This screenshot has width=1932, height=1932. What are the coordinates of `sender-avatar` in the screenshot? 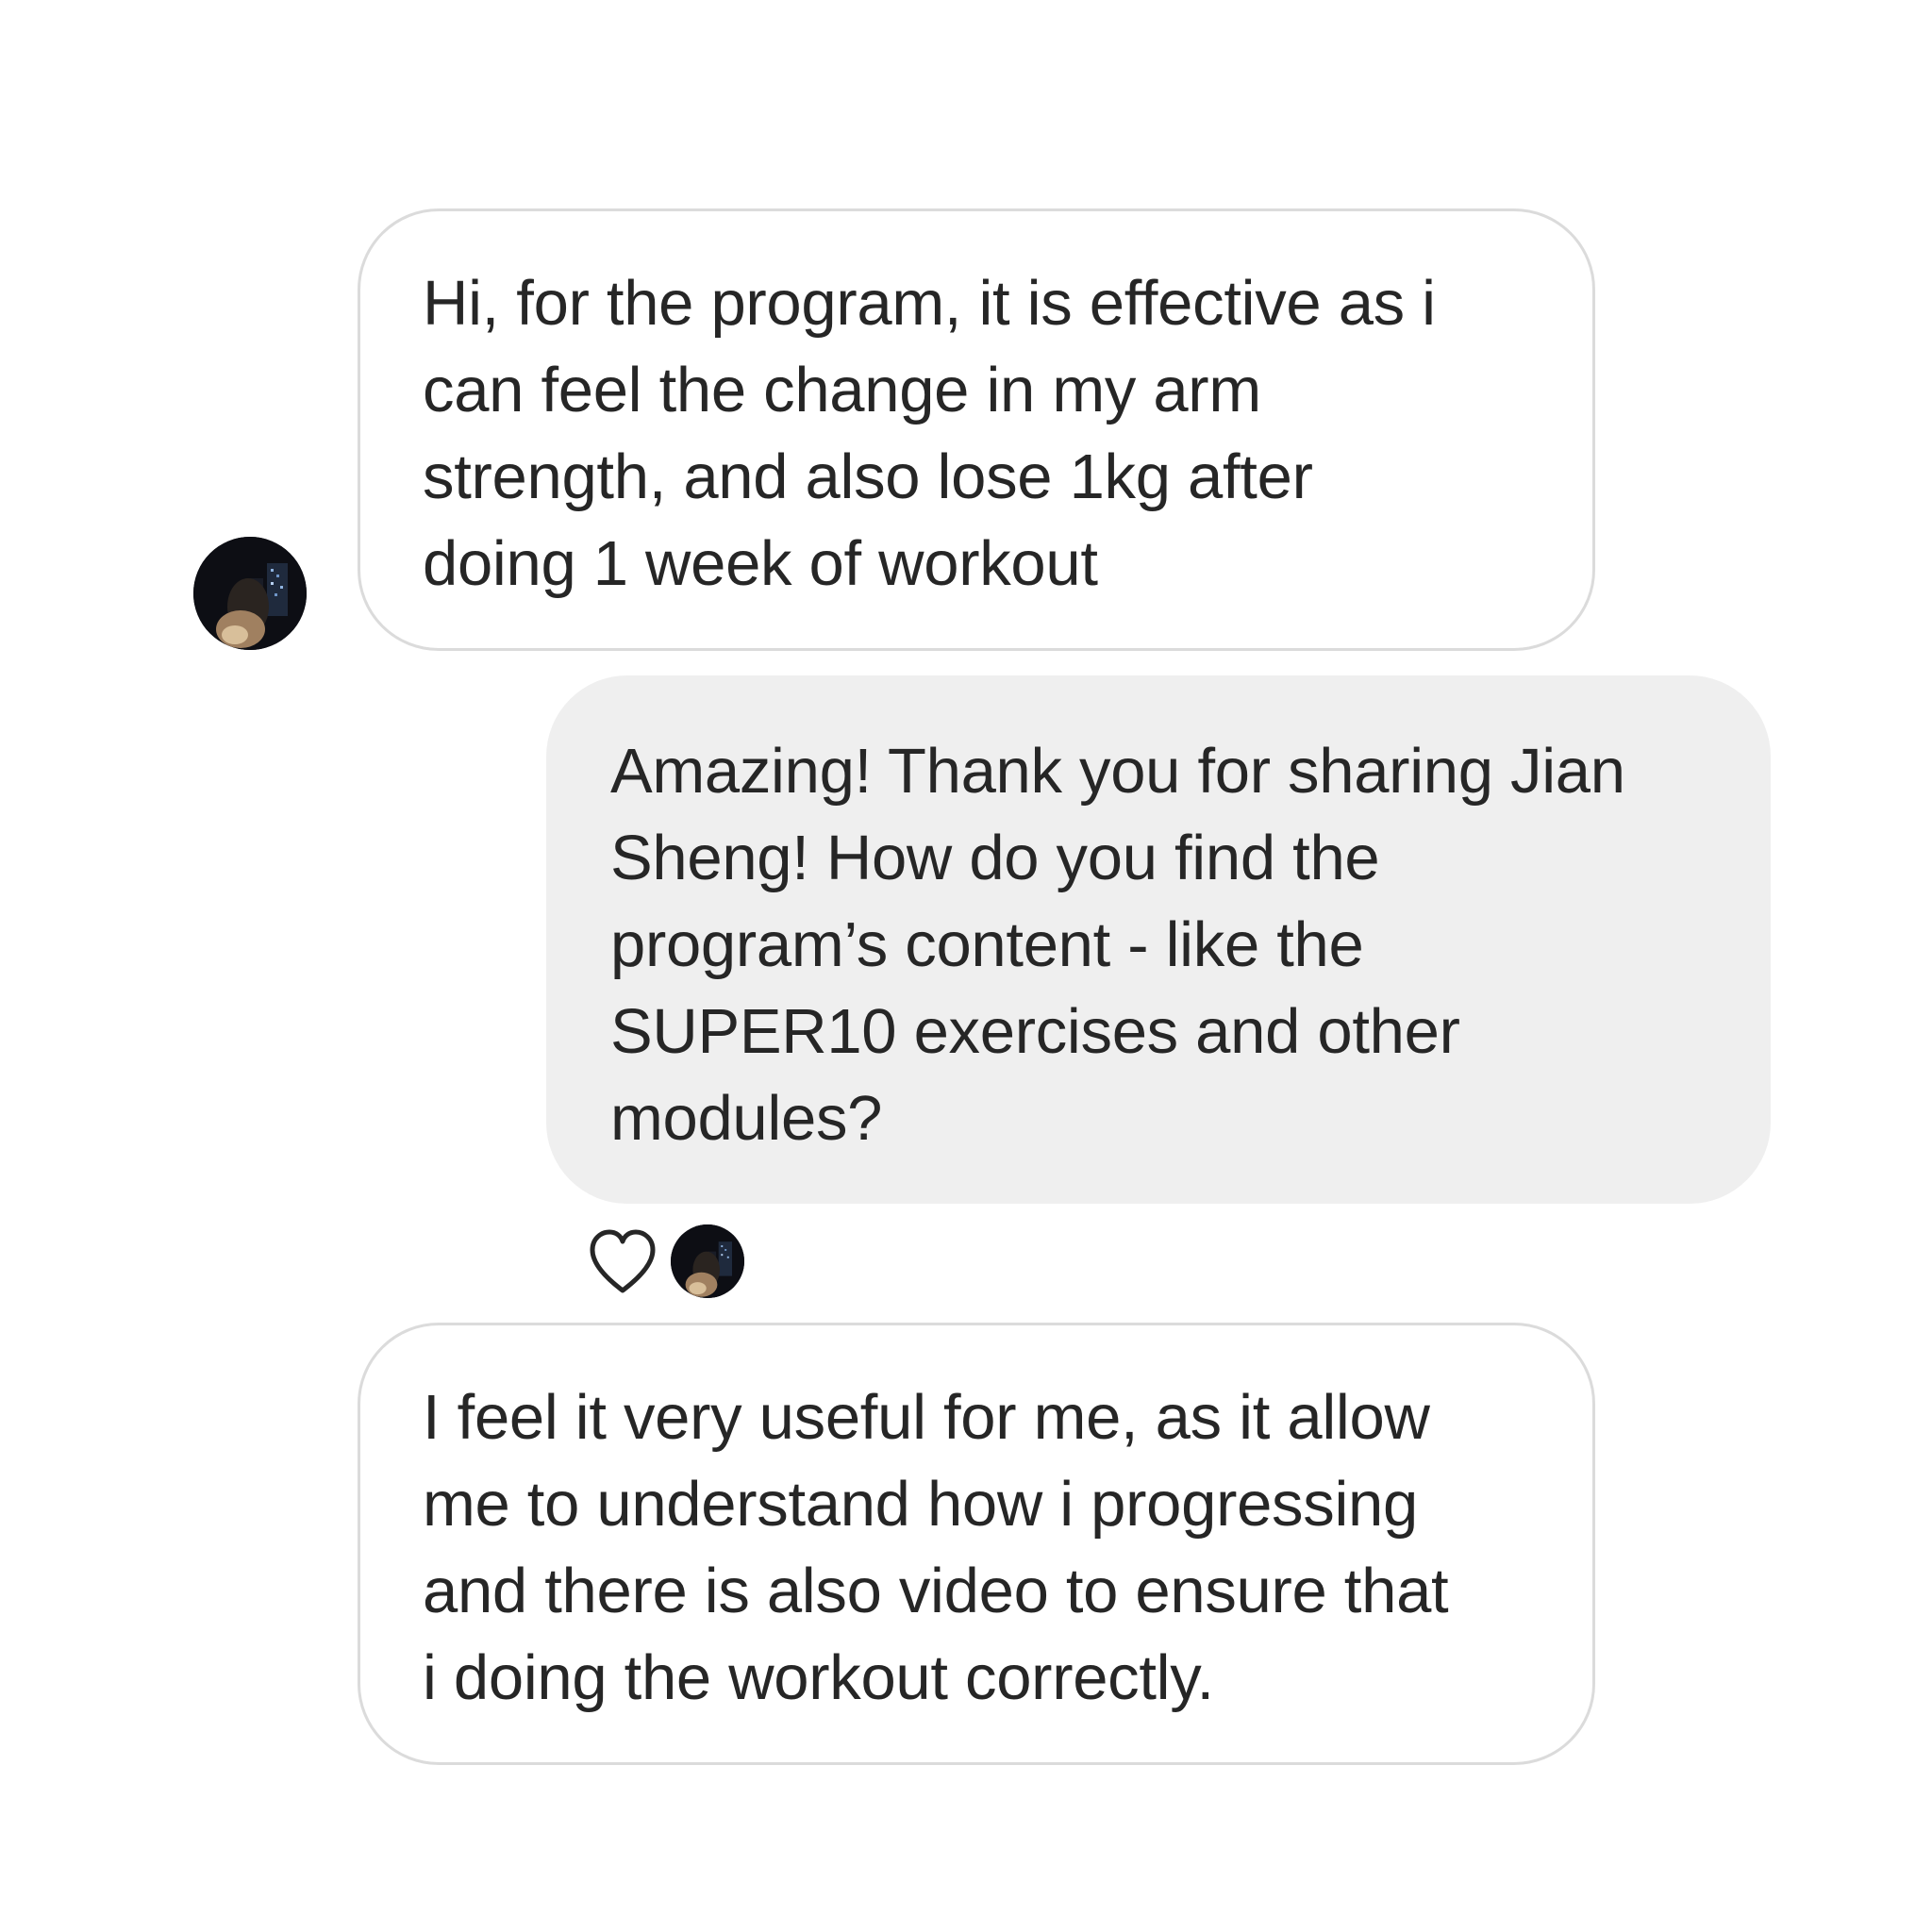 It's located at (250, 594).